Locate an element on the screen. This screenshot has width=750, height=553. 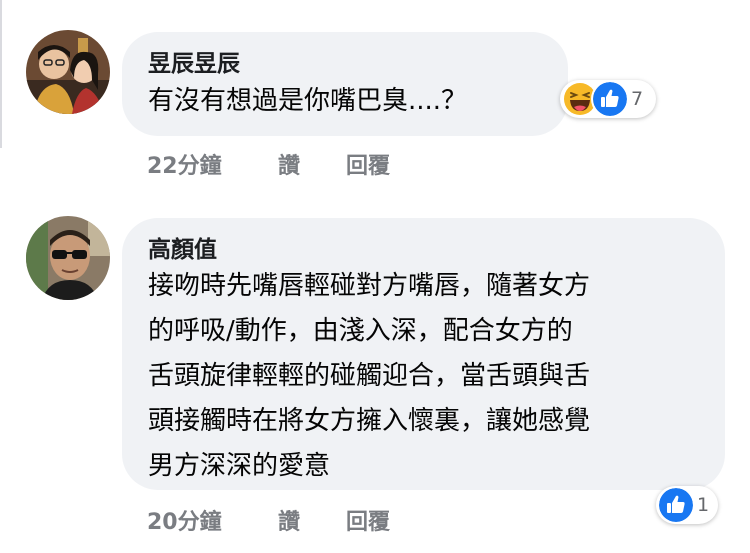
reaction-count: 1 is located at coordinates (703, 505).